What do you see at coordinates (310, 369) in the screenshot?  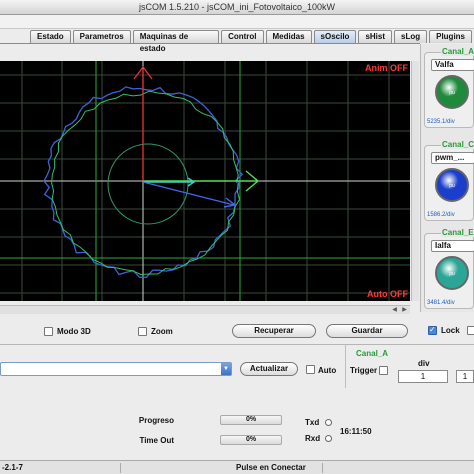 I see `auto-checkbox` at bounding box center [310, 369].